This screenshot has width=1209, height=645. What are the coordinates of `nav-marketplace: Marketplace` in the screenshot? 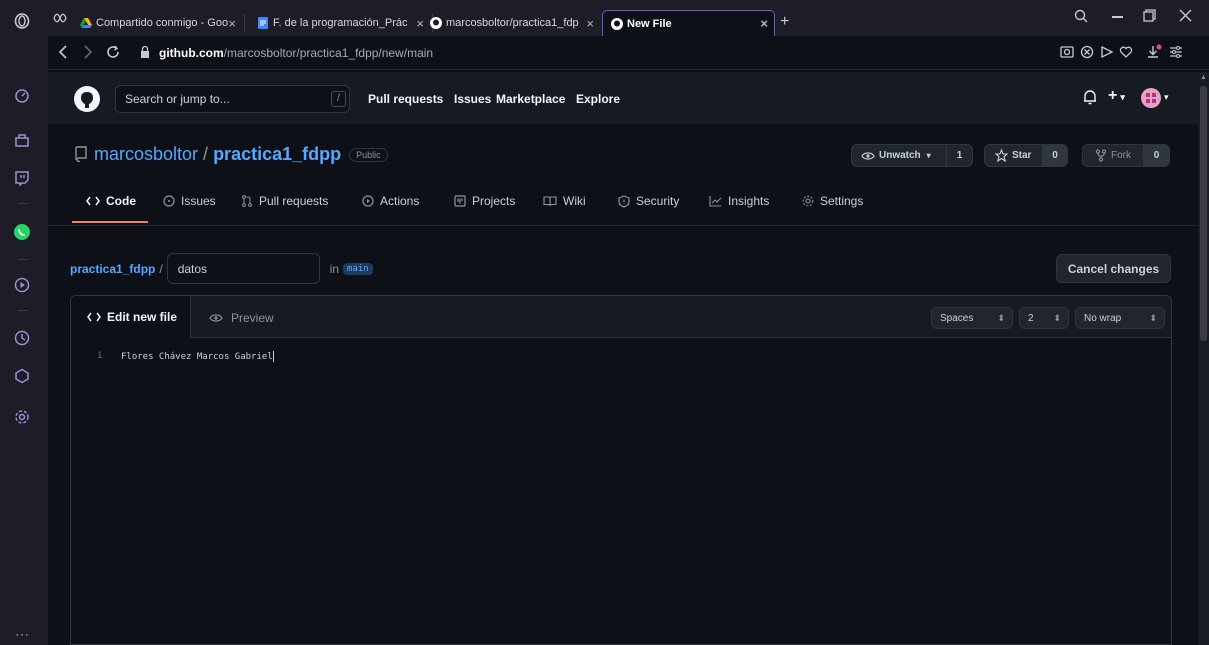 It's located at (530, 99).